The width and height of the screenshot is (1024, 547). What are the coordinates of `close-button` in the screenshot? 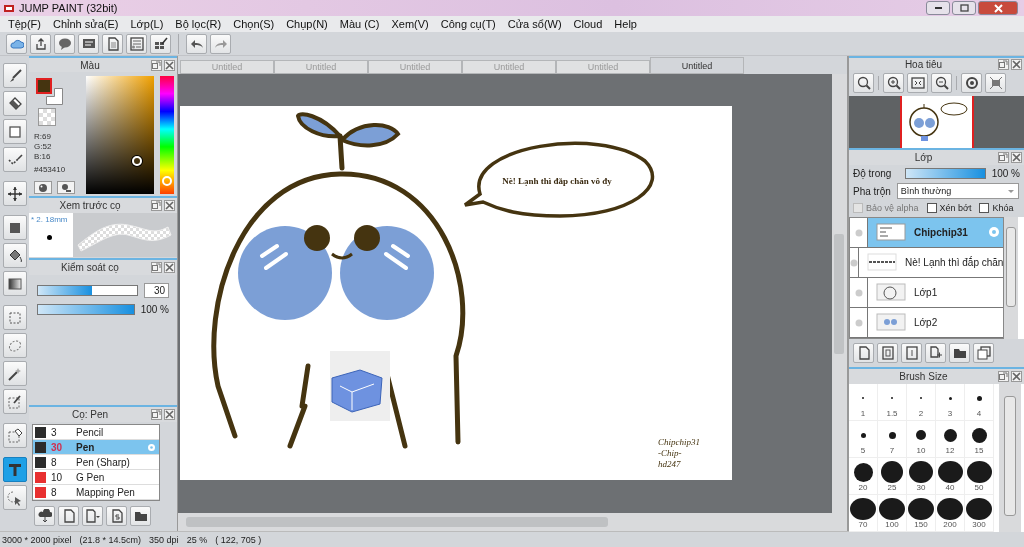 It's located at (998, 8).